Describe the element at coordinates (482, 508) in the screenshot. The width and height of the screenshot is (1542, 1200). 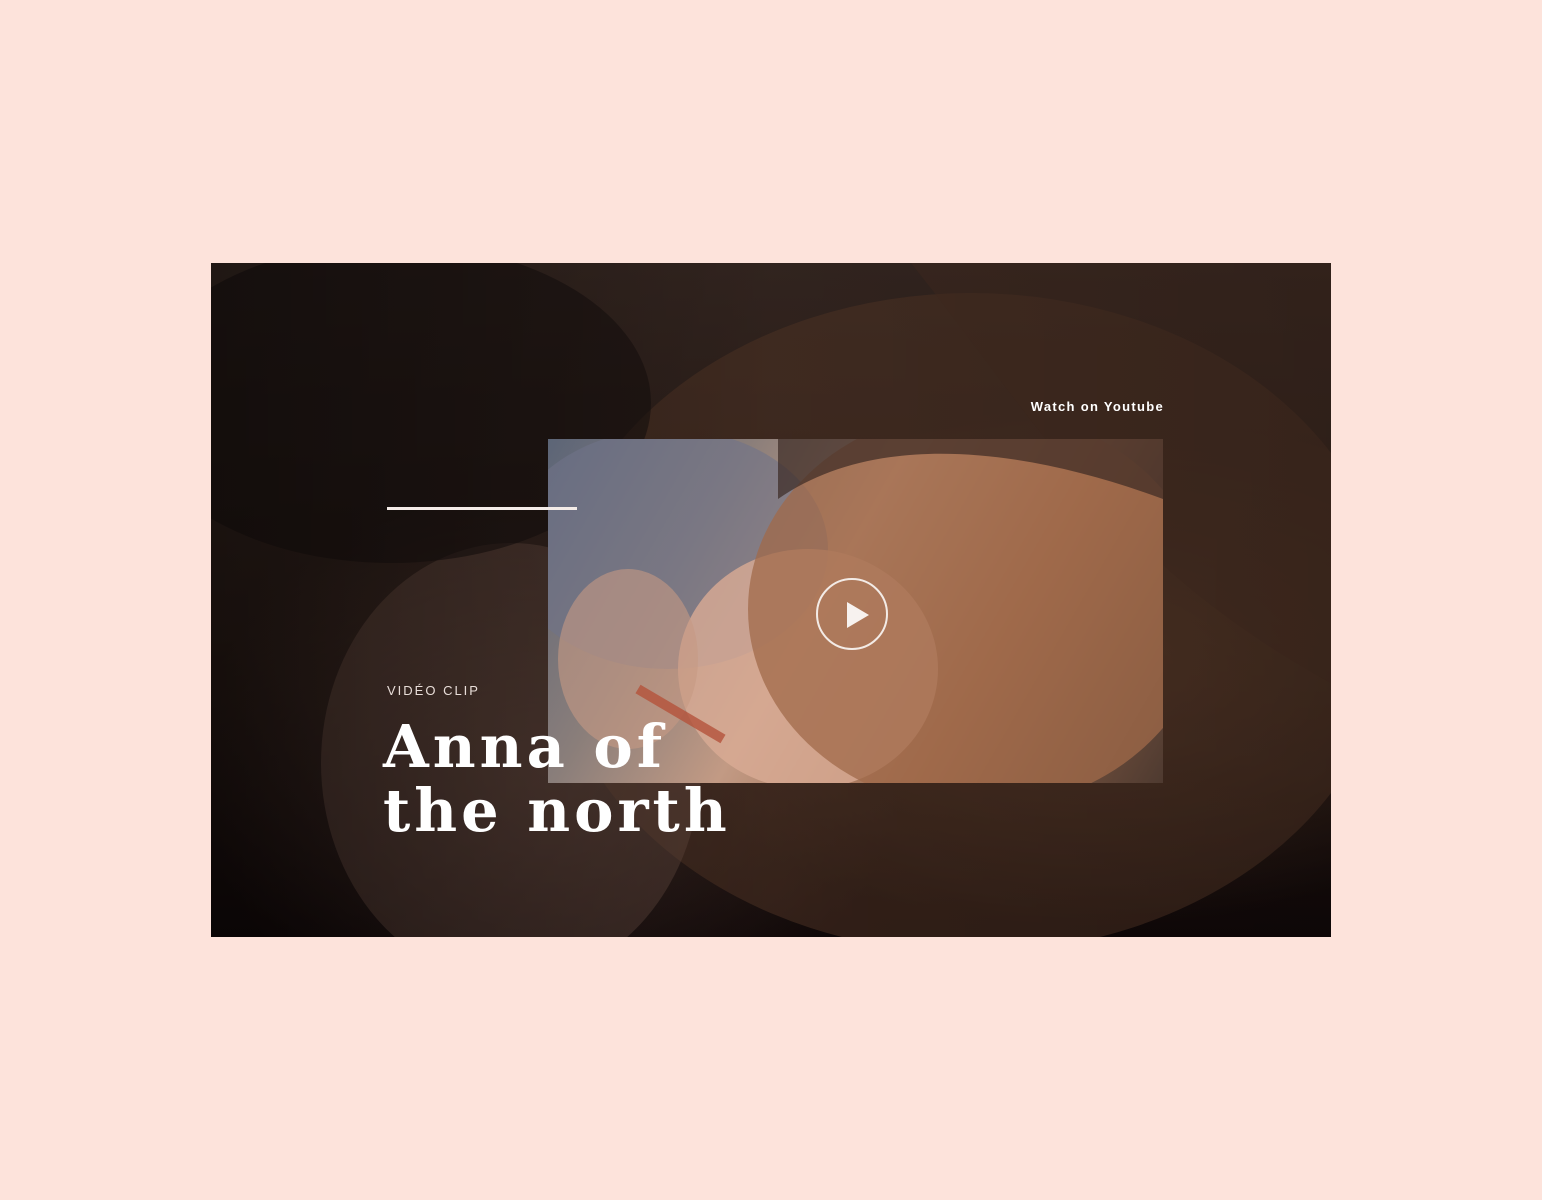
I see `accent-rule` at that location.